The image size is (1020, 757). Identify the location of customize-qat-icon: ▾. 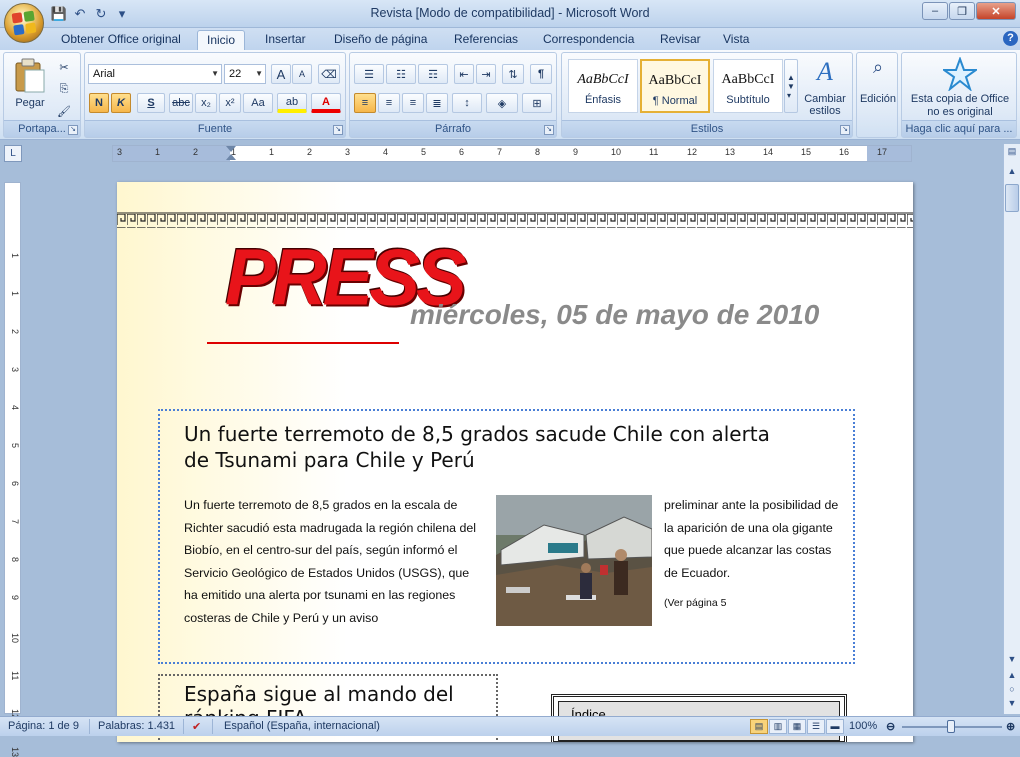
(122, 14).